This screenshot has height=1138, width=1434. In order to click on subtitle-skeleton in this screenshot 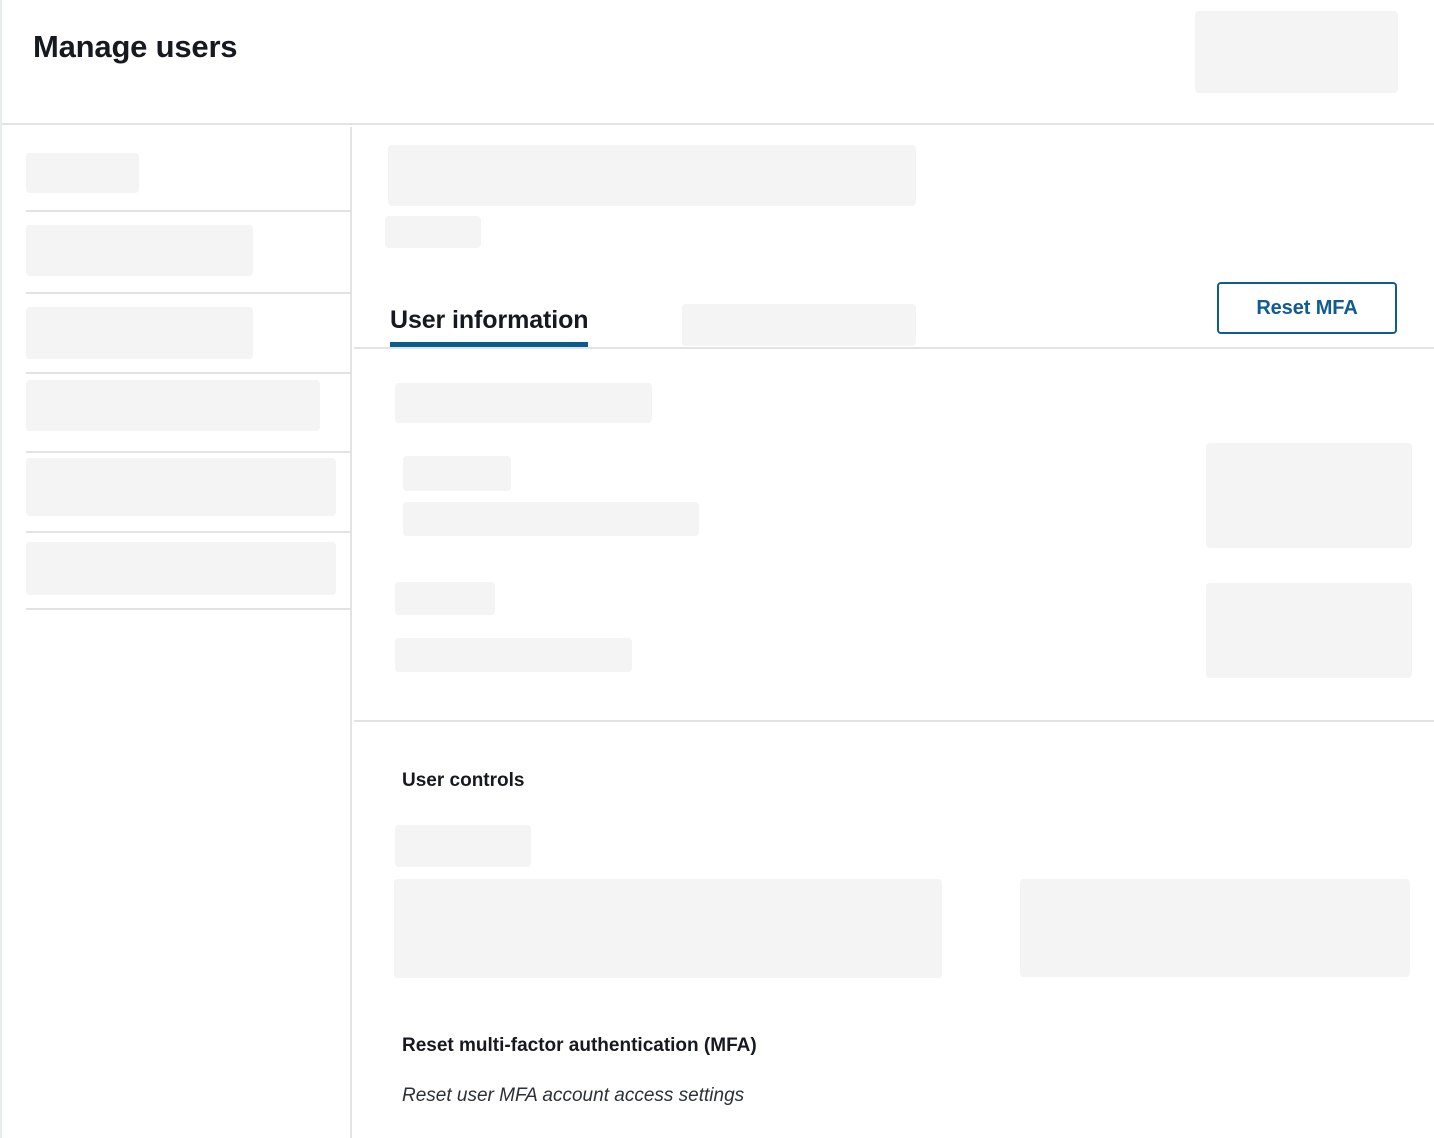, I will do `click(433, 232)`.